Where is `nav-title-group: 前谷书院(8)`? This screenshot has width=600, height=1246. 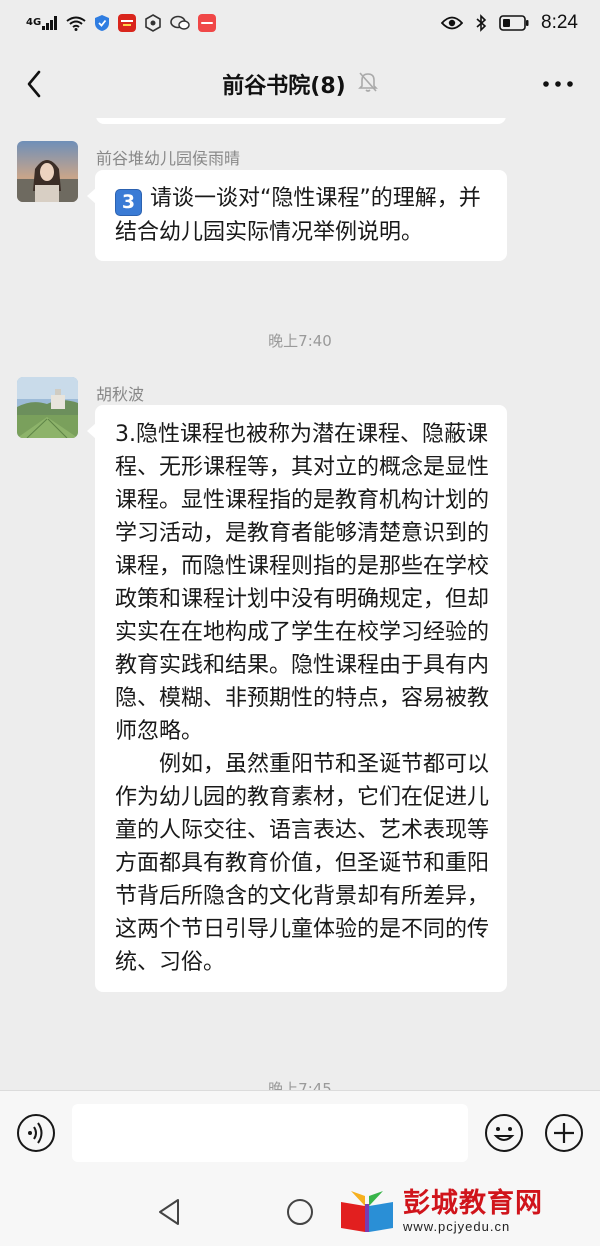
nav-title-group: 前谷书院(8) is located at coordinates (300, 84).